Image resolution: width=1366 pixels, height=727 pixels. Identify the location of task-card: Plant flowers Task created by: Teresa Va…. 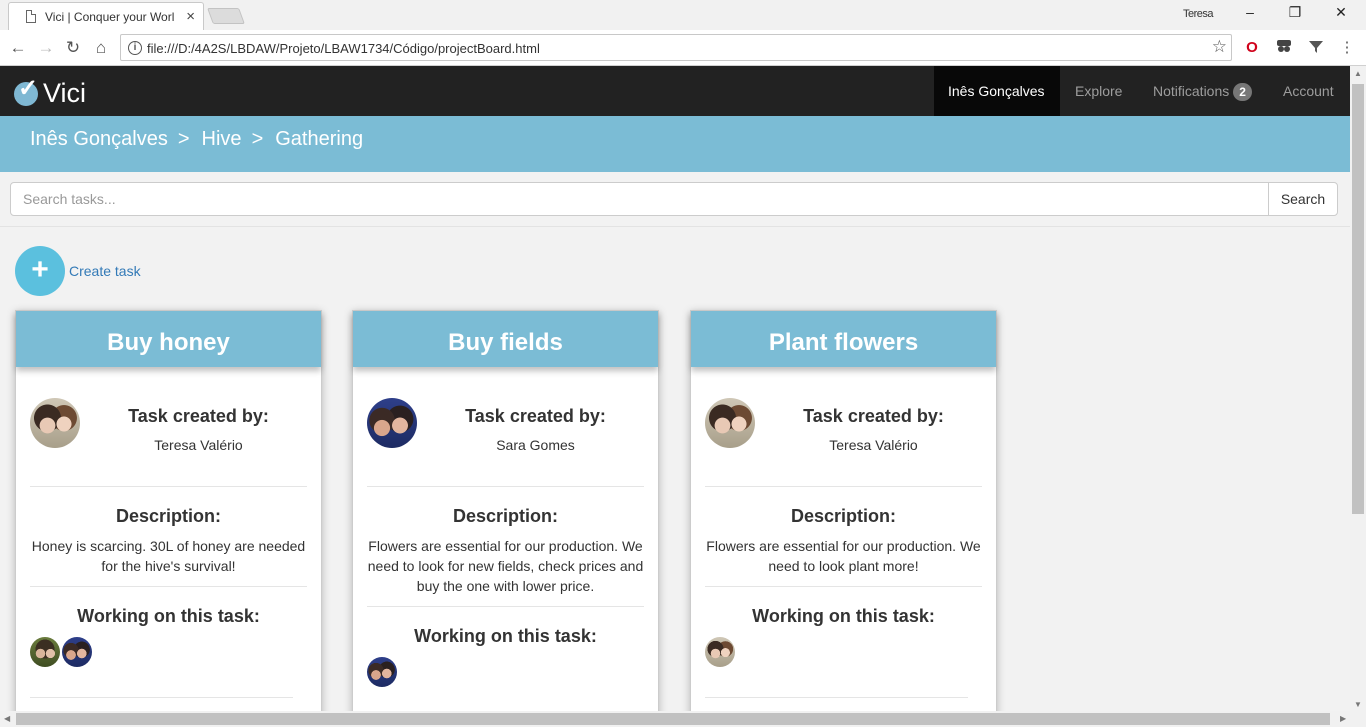
(843, 510).